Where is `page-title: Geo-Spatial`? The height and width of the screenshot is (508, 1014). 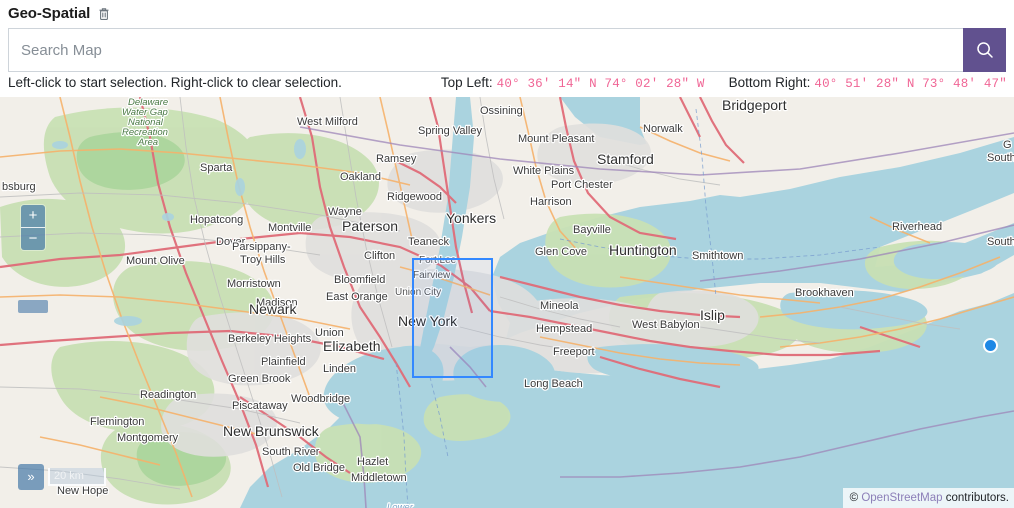
page-title: Geo-Spatial is located at coordinates (49, 13).